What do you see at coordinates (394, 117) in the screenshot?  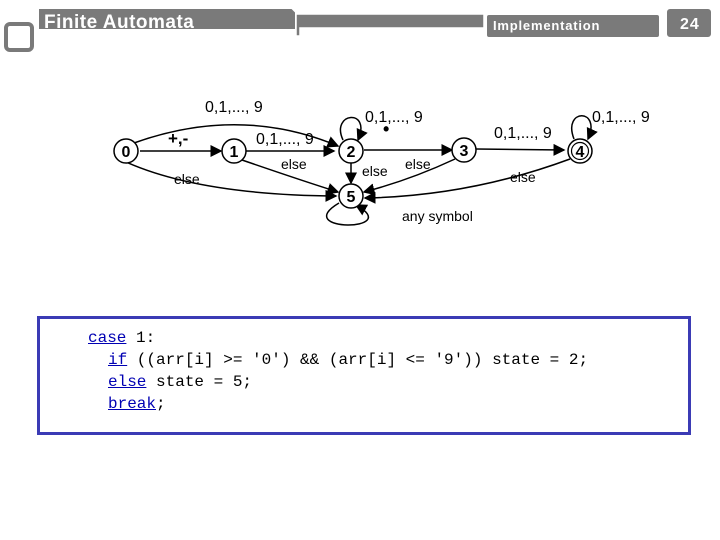 I see `label-digits-2-2: 0,1,..., 9` at bounding box center [394, 117].